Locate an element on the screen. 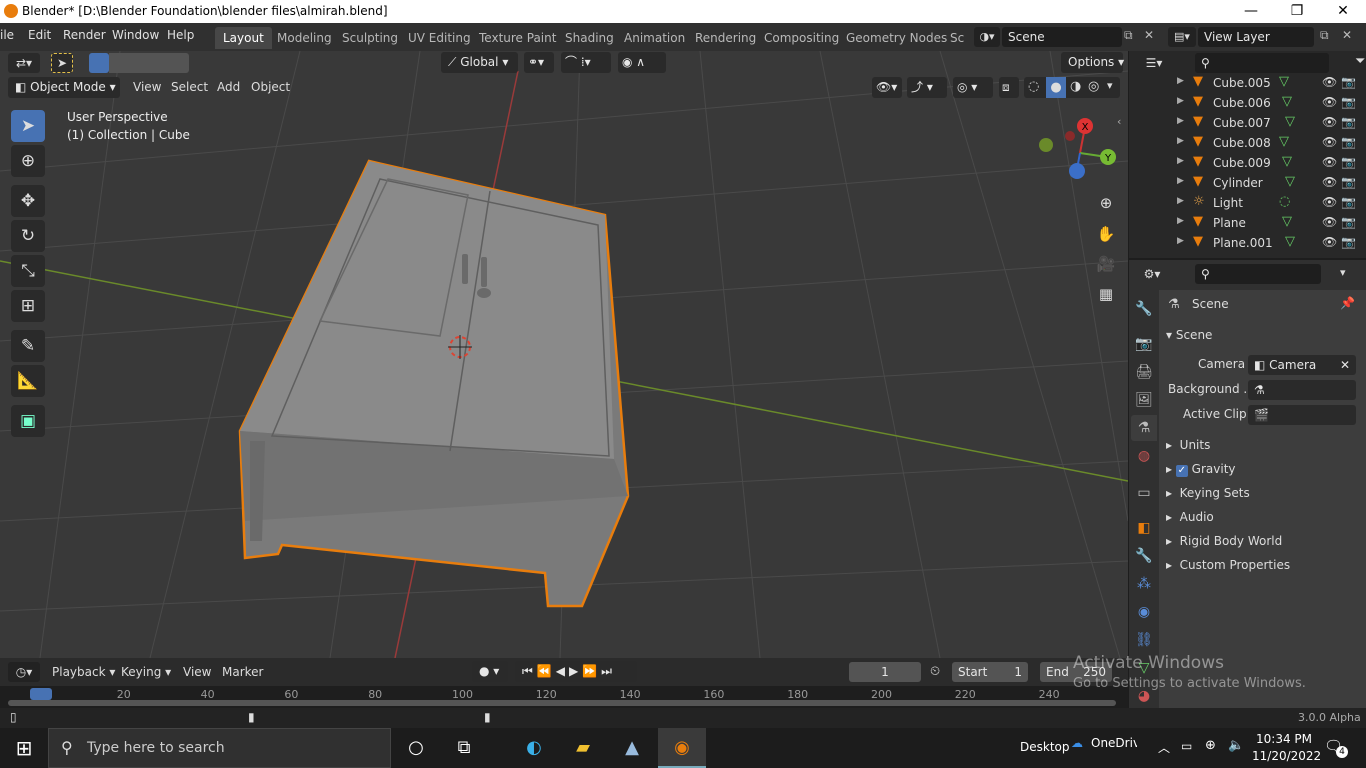  outliner-item: ▶ ▼ Cube.007 ▽ 👁 📷 is located at coordinates (1247, 123).